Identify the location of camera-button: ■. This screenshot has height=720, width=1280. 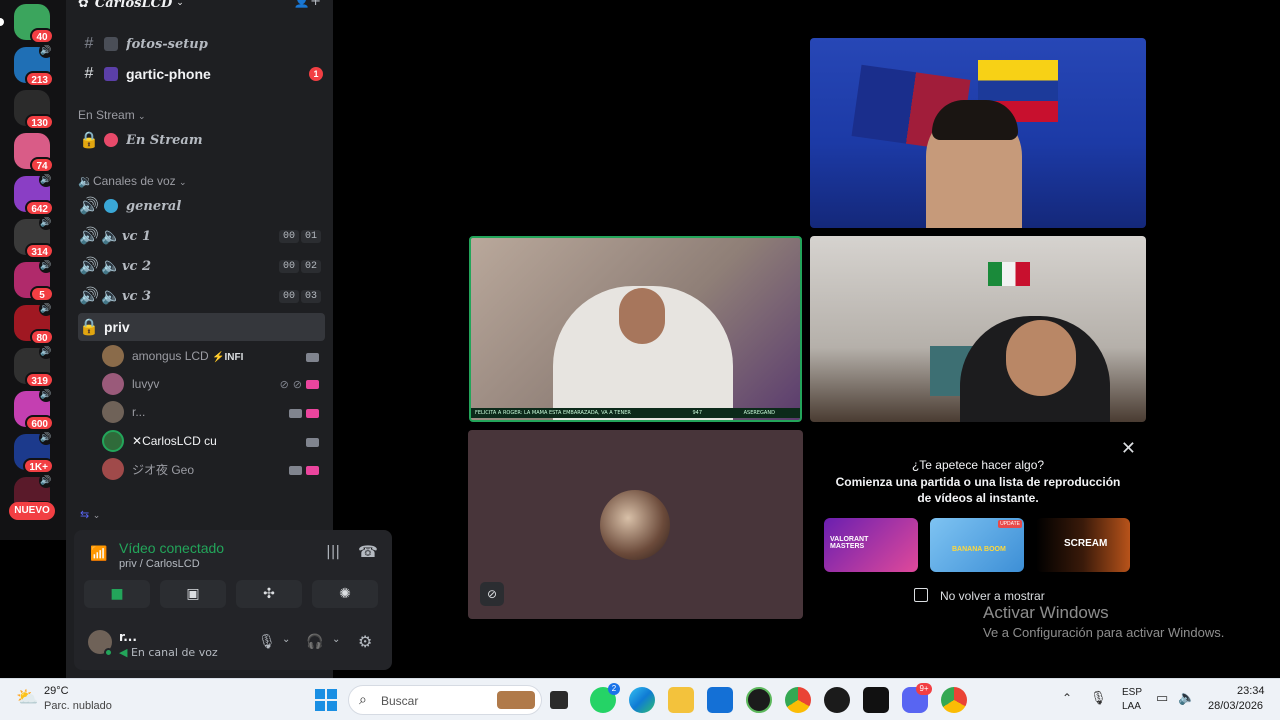
(117, 594).